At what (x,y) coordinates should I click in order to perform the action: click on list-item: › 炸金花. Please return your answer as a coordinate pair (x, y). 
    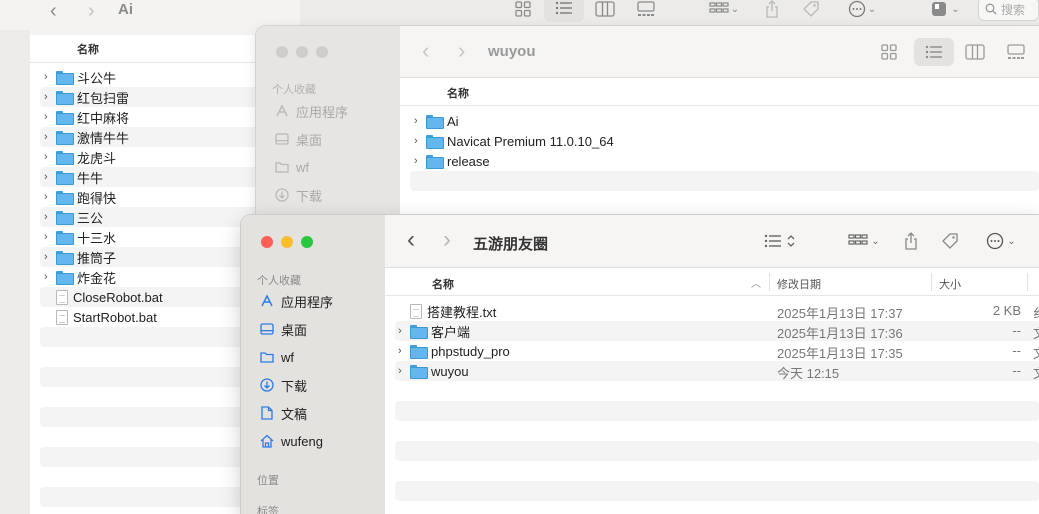
    Looking at the image, I should click on (80, 277).